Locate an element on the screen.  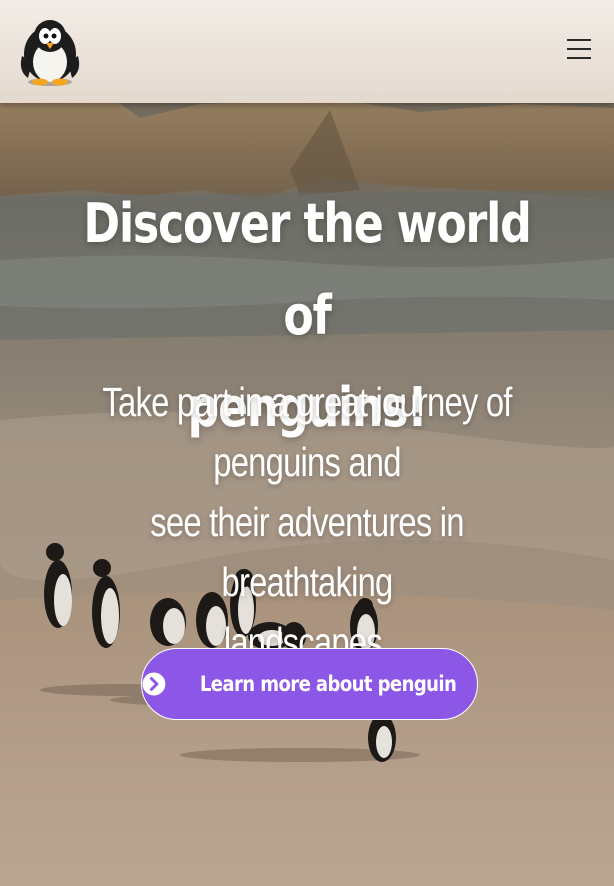
learn-more-button: Learn more about penguin is located at coordinates (309, 684).